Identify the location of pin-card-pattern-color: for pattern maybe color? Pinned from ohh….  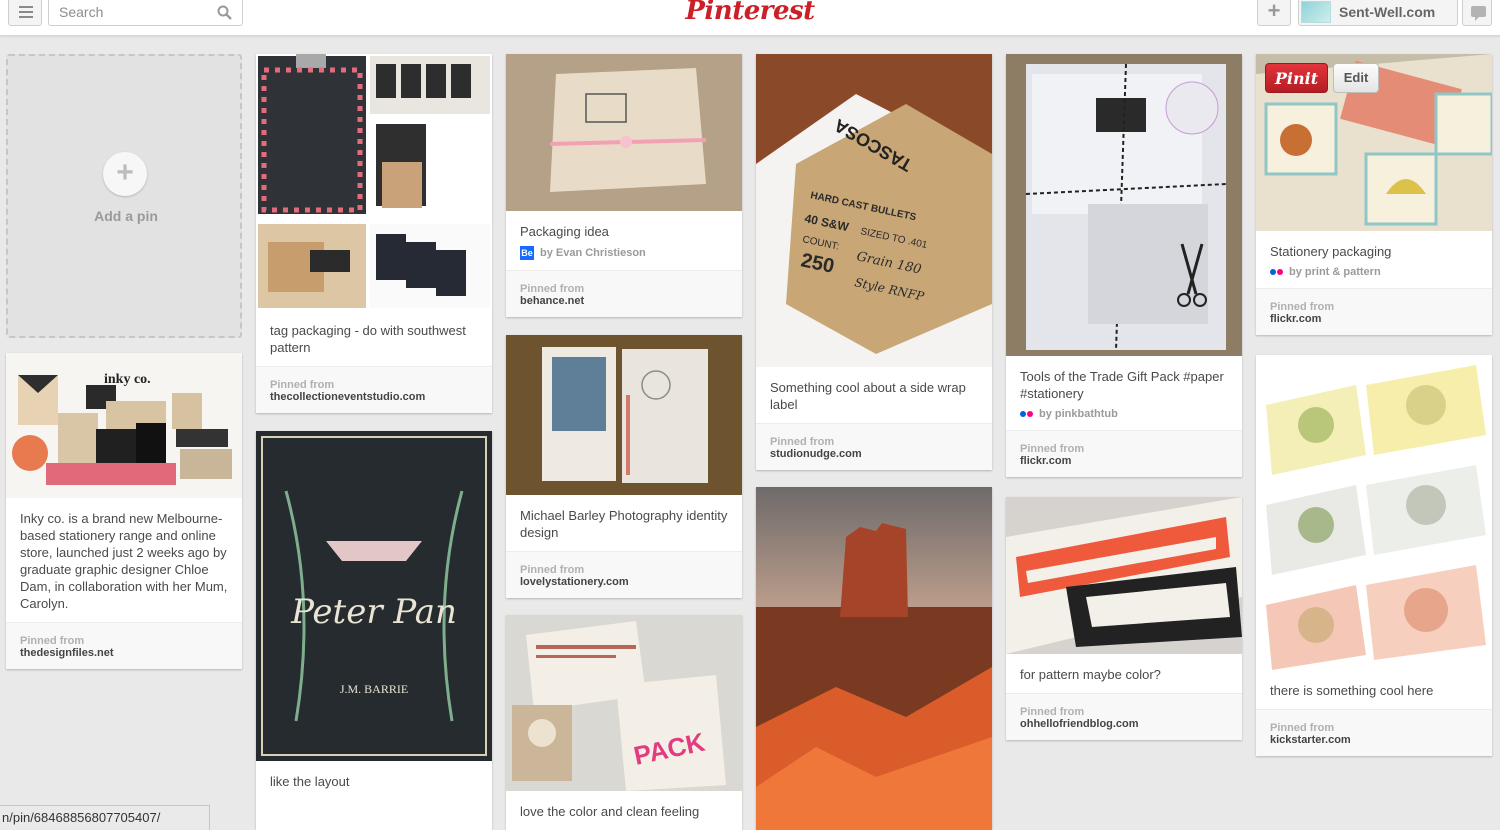
(1124, 618).